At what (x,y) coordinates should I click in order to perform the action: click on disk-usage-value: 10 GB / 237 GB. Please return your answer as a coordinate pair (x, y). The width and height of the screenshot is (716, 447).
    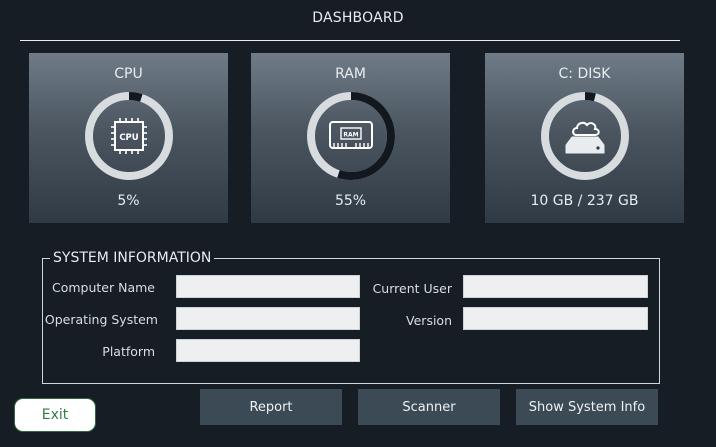
    Looking at the image, I should click on (584, 201).